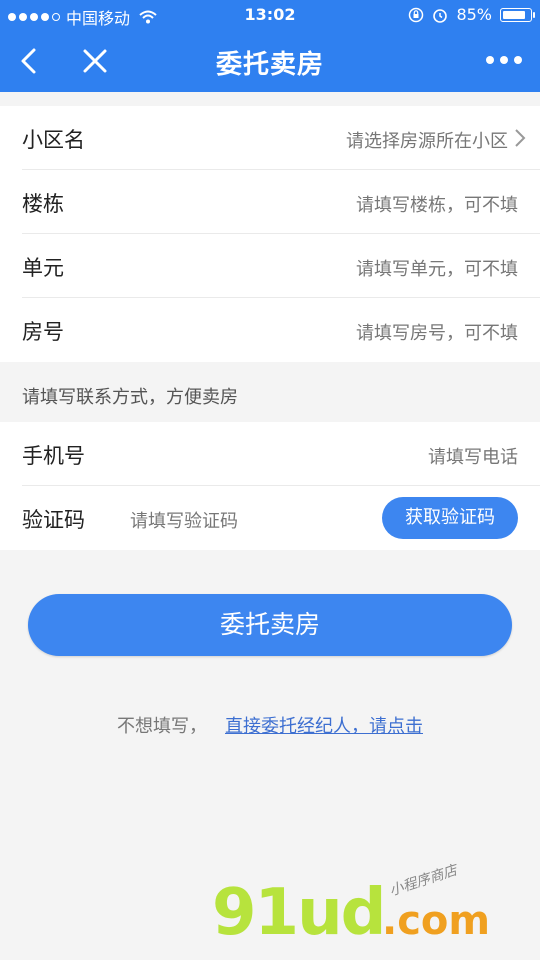 This screenshot has width=540, height=960. I want to click on room-input: 请填写房号，可不填, so click(437, 332).